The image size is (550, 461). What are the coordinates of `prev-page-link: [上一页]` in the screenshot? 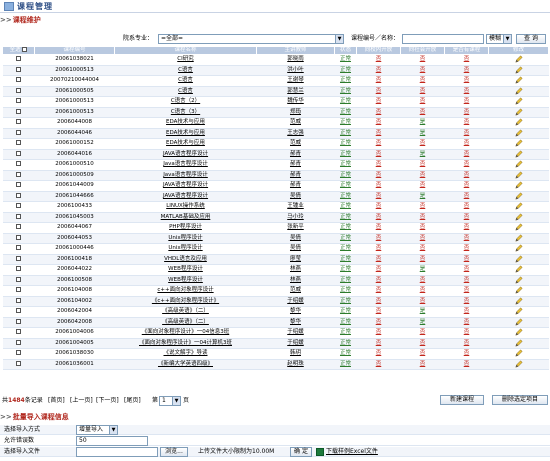 It's located at (81, 400).